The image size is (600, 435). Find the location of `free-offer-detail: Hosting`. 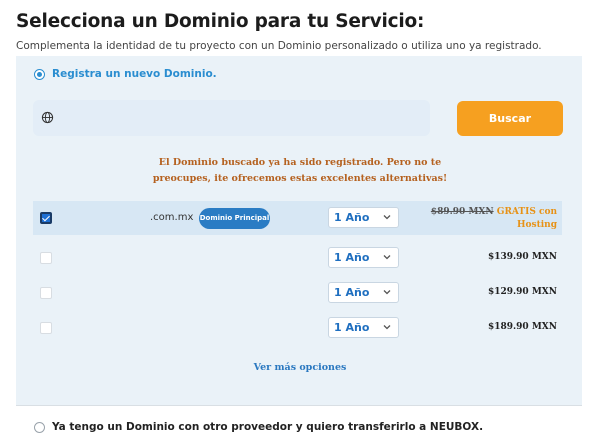

free-offer-detail: Hosting is located at coordinates (537, 225).